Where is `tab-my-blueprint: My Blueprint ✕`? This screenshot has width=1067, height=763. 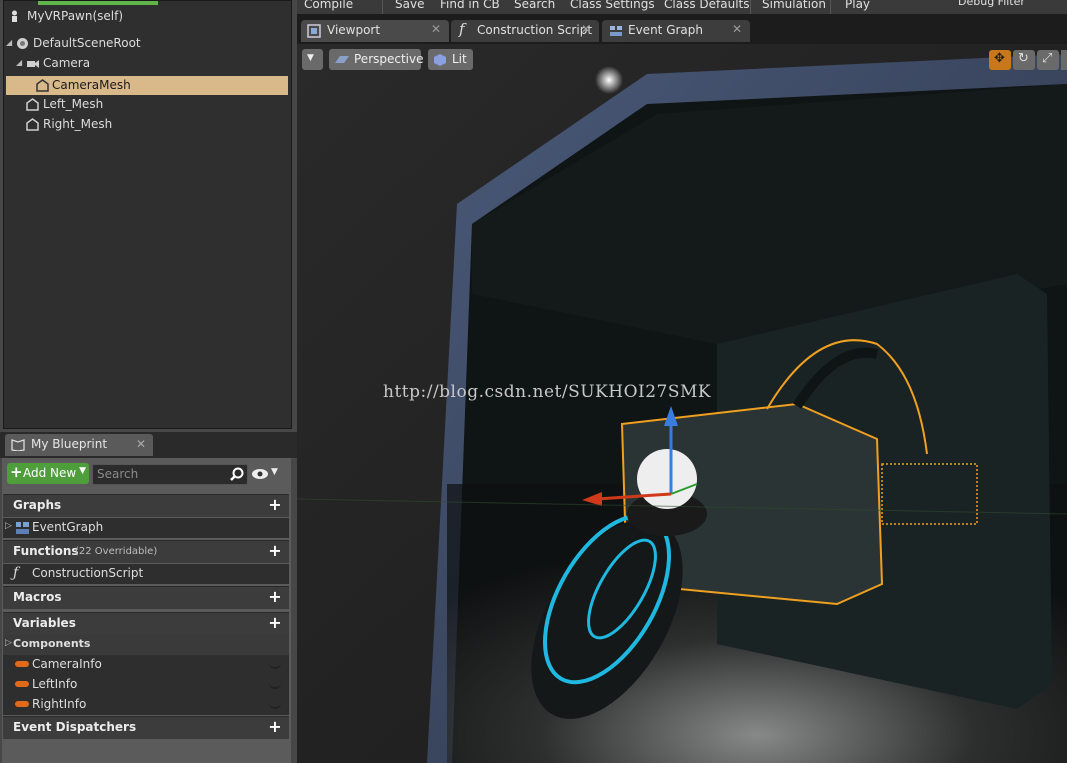 tab-my-blueprint: My Blueprint ✕ is located at coordinates (79, 445).